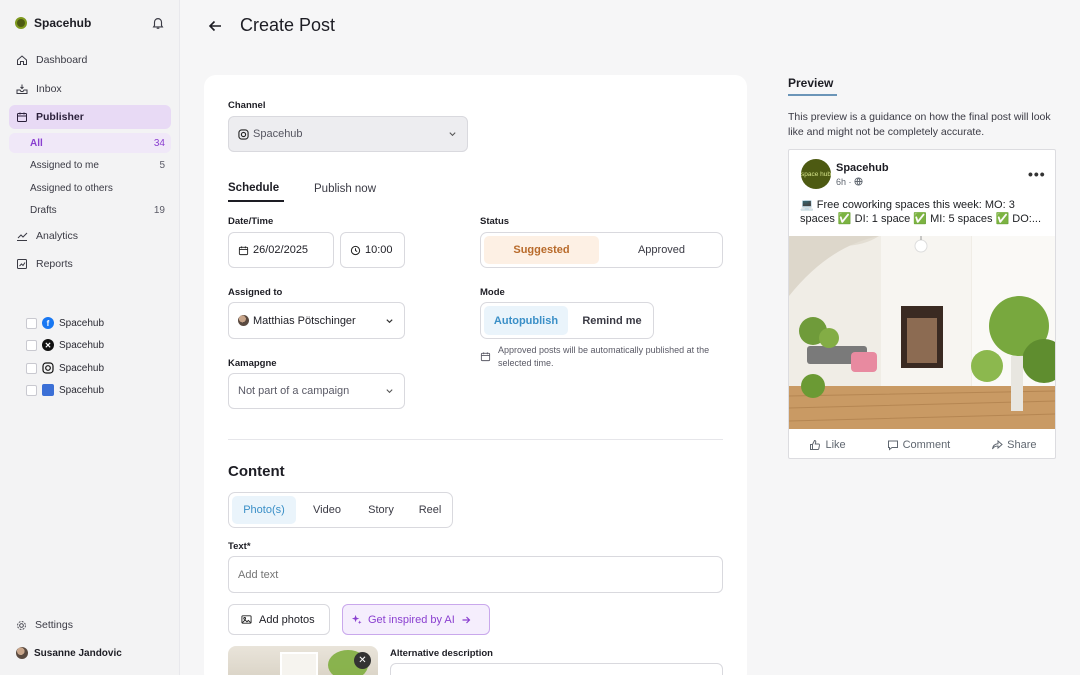 The height and width of the screenshot is (675, 1080). What do you see at coordinates (827, 445) in the screenshot?
I see `like-action: Like` at bounding box center [827, 445].